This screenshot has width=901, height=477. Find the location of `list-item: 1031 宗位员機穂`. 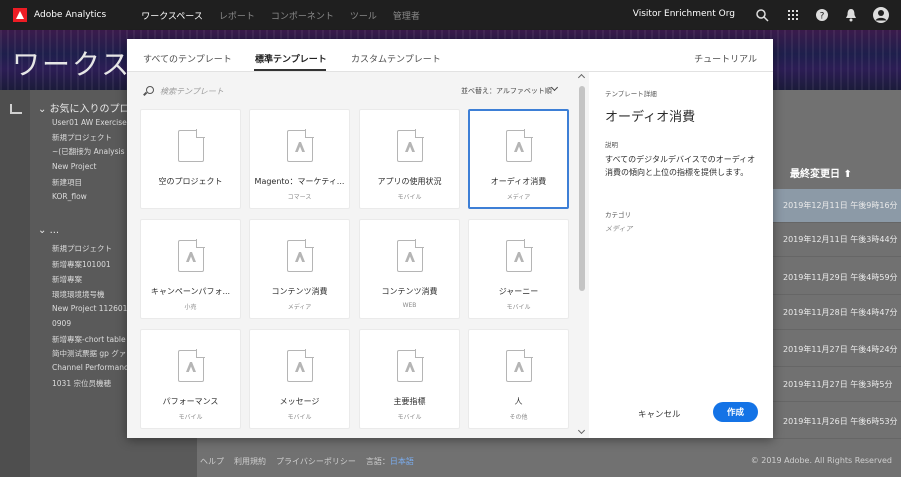

list-item: 1031 宗位员機穂 is located at coordinates (81, 383).